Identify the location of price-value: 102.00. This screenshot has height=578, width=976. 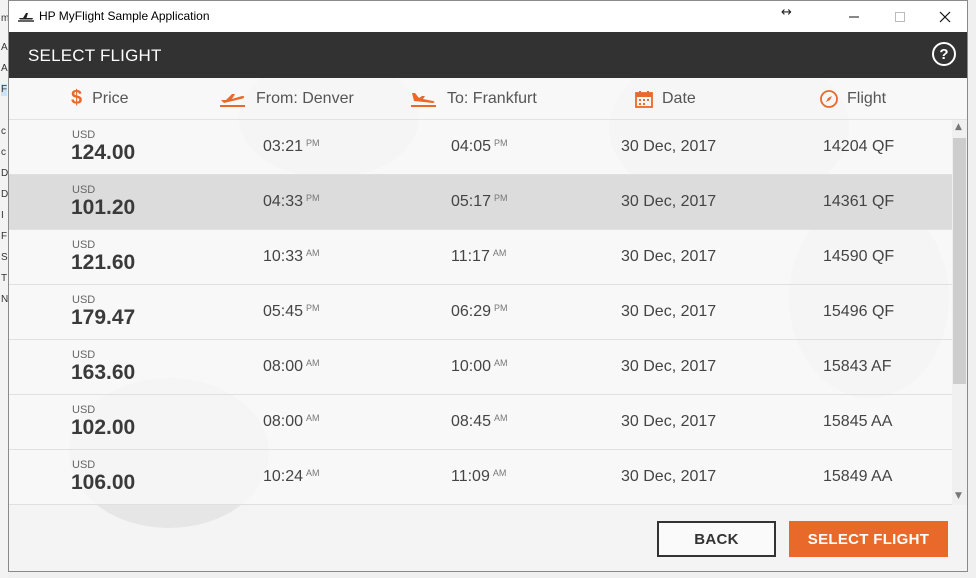
(103, 427).